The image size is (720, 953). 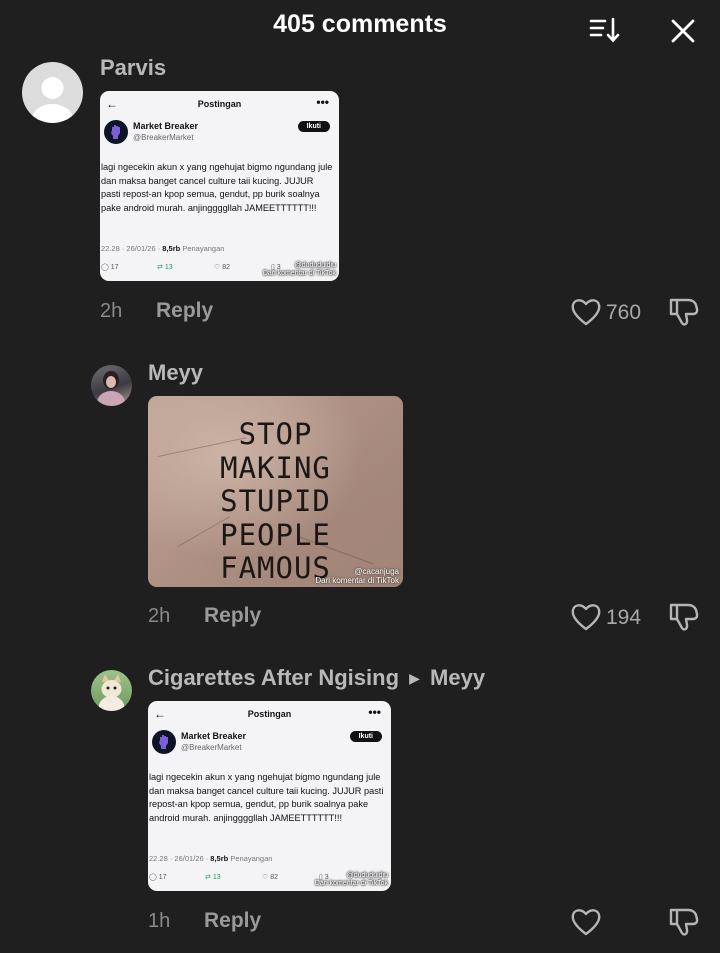 I want to click on close-button, so click(x=683, y=31).